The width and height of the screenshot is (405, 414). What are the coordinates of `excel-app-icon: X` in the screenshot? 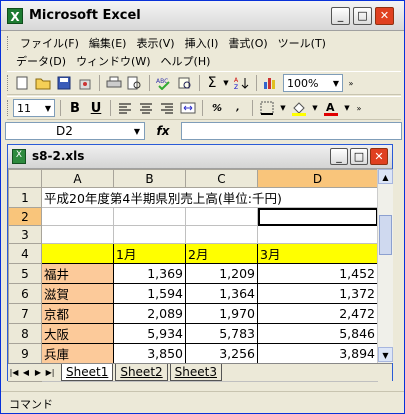 It's located at (15, 16).